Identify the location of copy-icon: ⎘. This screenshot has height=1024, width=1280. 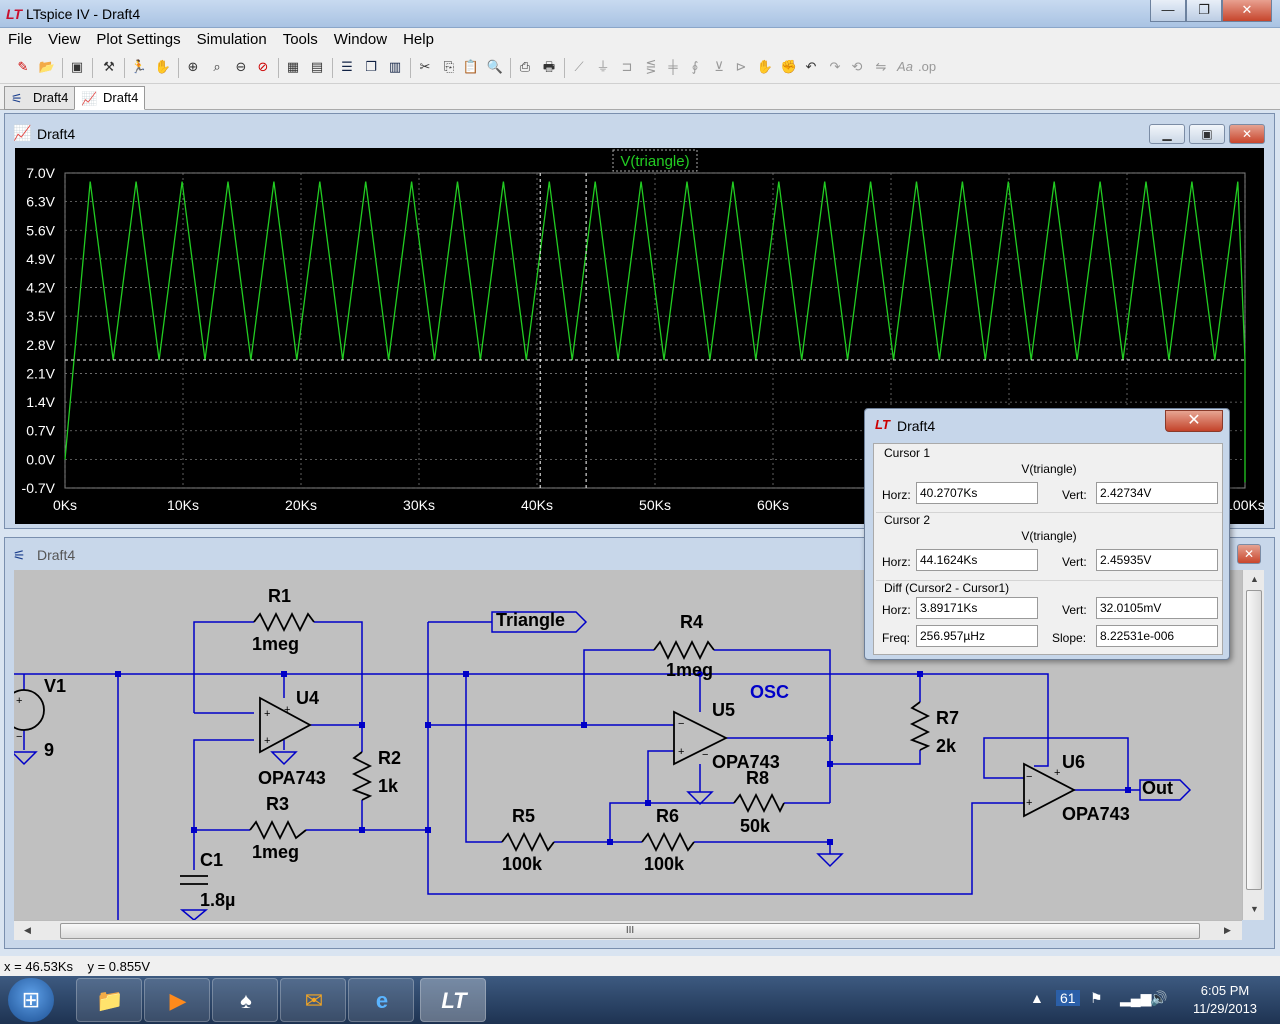
(449, 67).